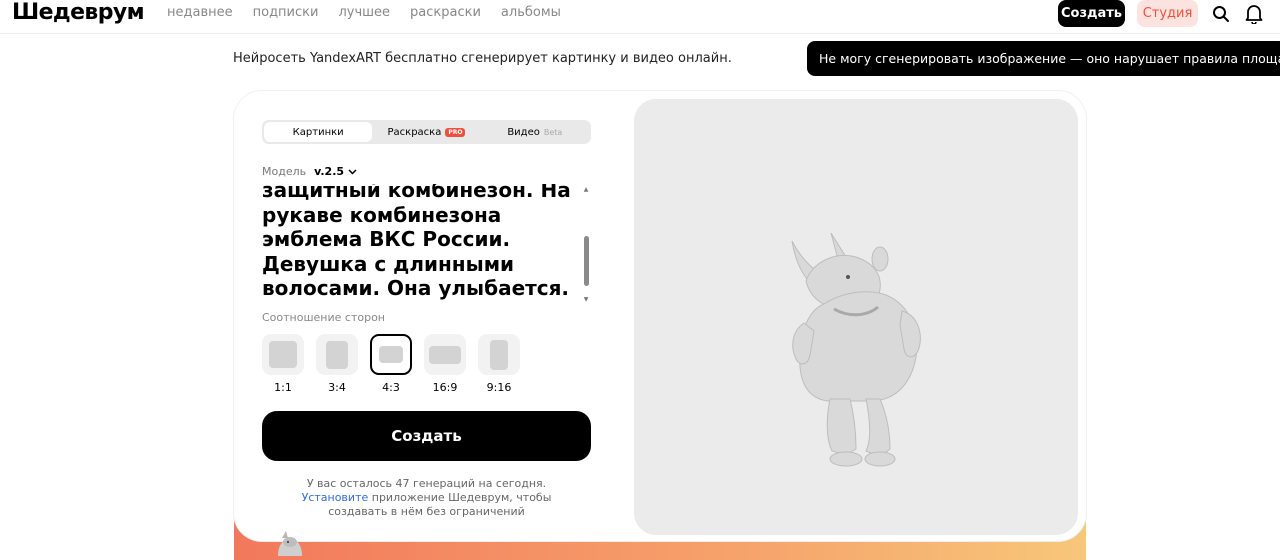  I want to click on beta-badge: Beta, so click(553, 132).